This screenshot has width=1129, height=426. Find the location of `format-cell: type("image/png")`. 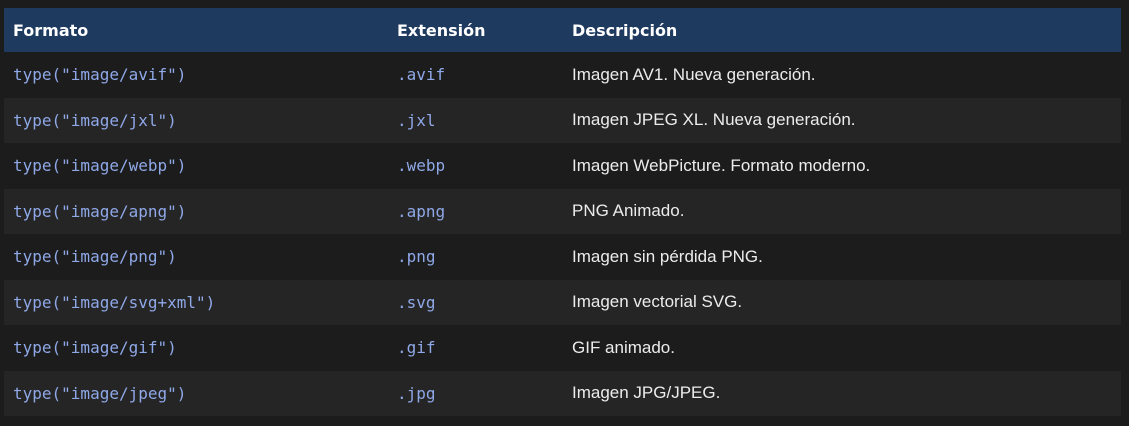

format-cell: type("image/png") is located at coordinates (95, 257).